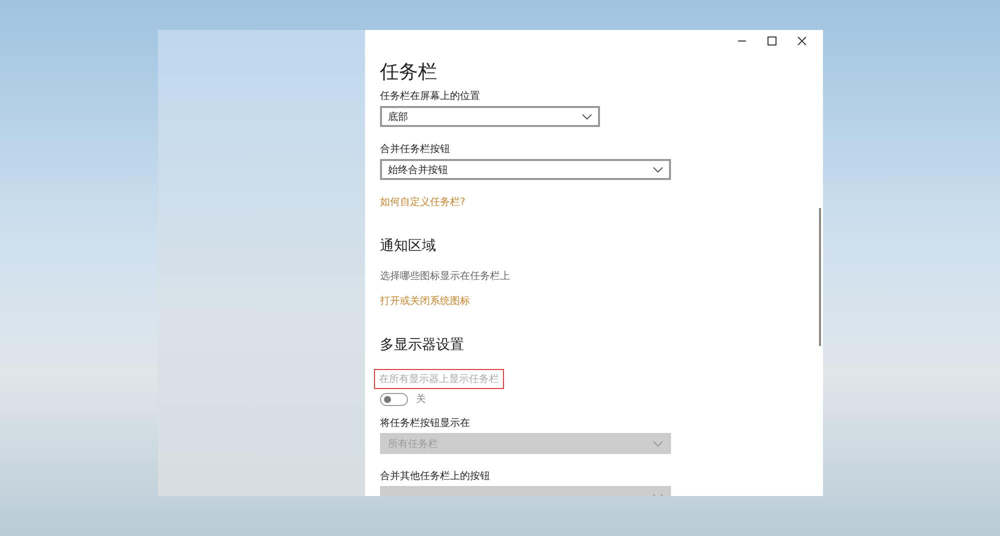 The image size is (1000, 536). Describe the element at coordinates (435, 476) in the screenshot. I see `setting-label: 合并其他任务栏上的按钮` at that location.